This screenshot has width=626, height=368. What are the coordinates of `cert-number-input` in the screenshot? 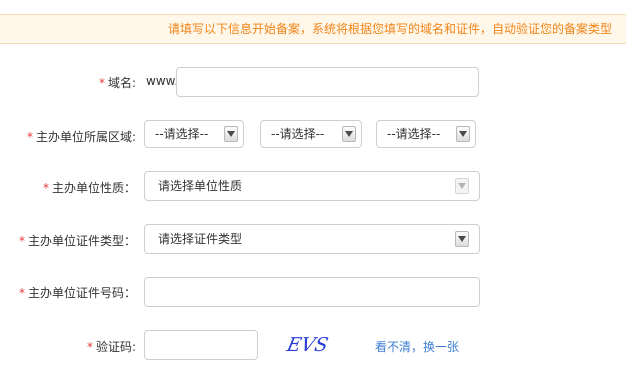 It's located at (312, 292).